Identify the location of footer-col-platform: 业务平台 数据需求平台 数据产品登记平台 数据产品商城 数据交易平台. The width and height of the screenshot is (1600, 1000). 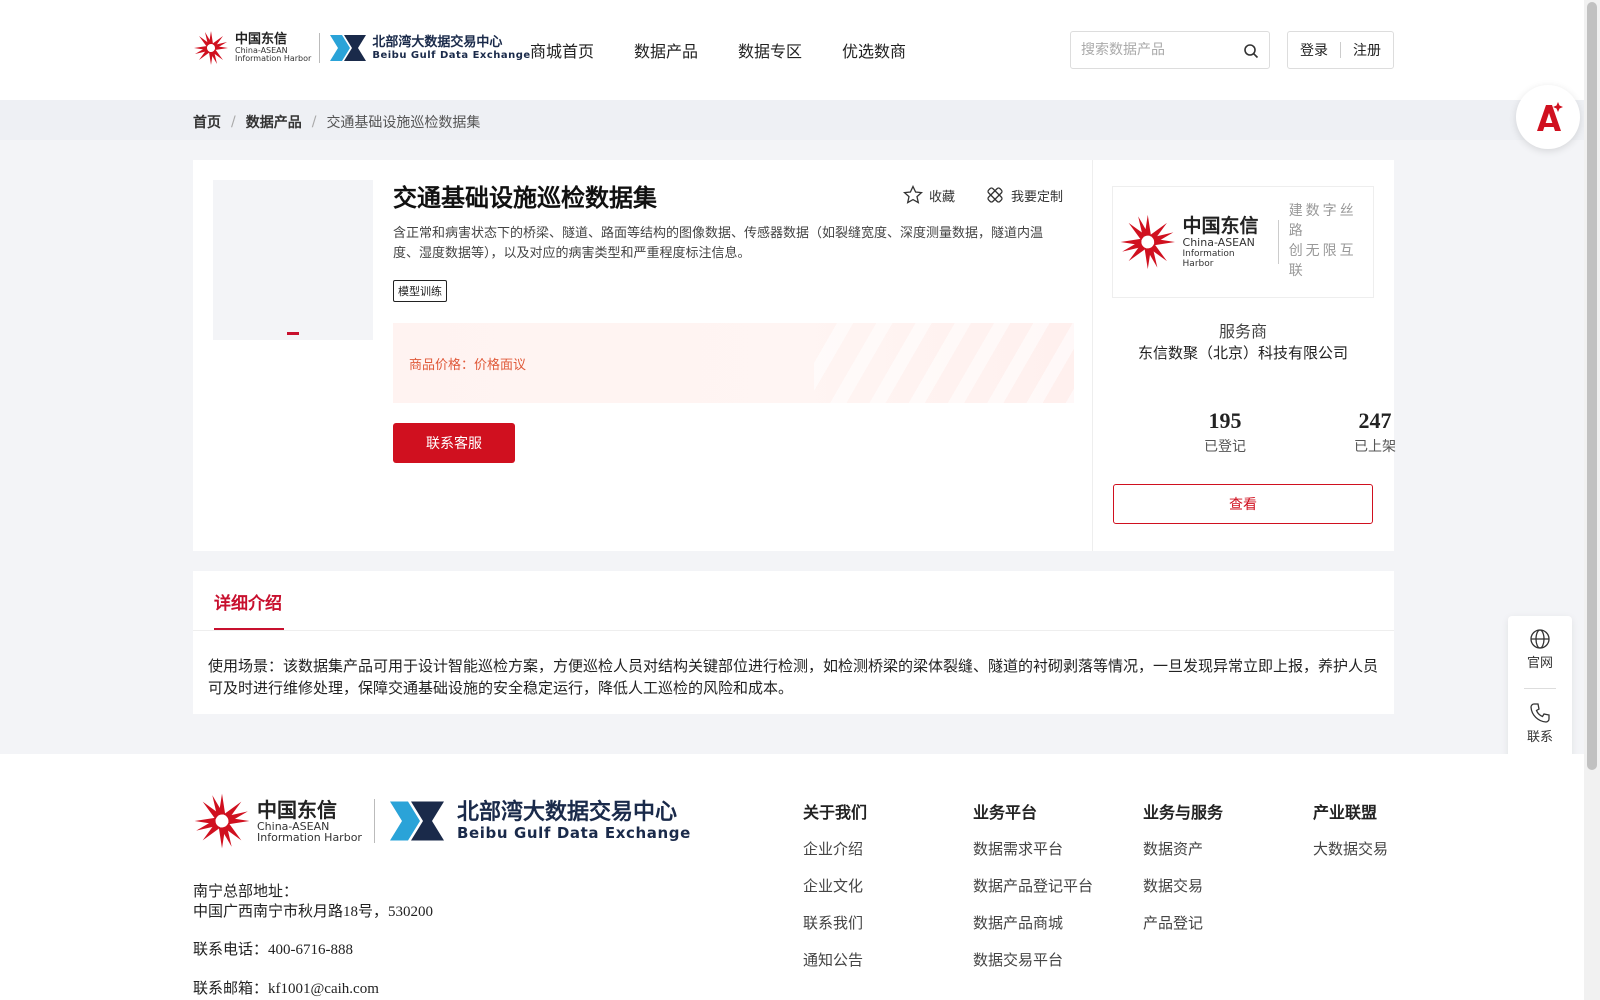
(1033, 892).